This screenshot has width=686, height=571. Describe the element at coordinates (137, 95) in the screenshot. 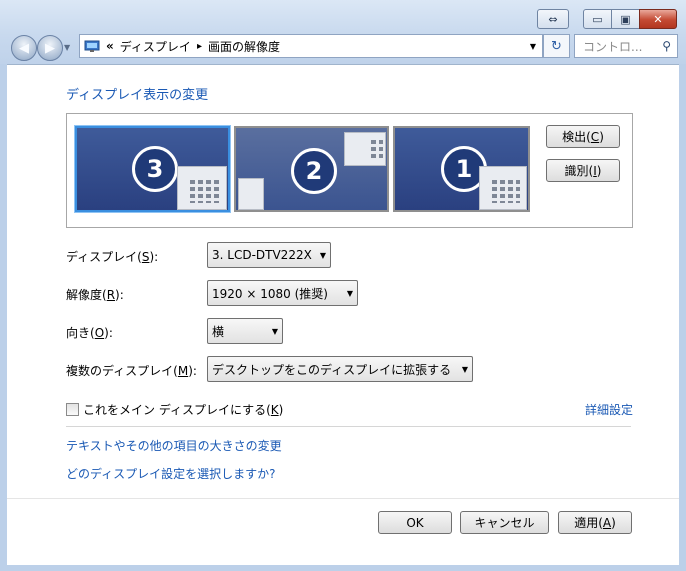

I see `page-heading: ディスプレイ表示の変更` at that location.